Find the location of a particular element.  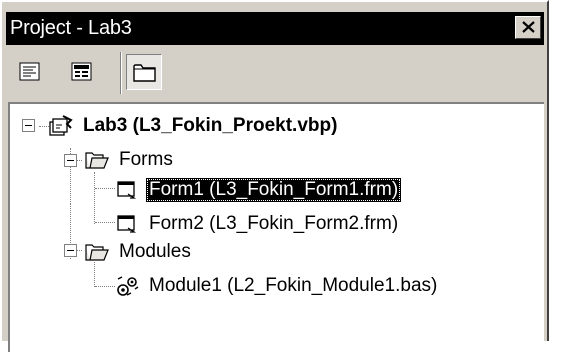

title-bar: Project - Lab3 is located at coordinates (275, 28).